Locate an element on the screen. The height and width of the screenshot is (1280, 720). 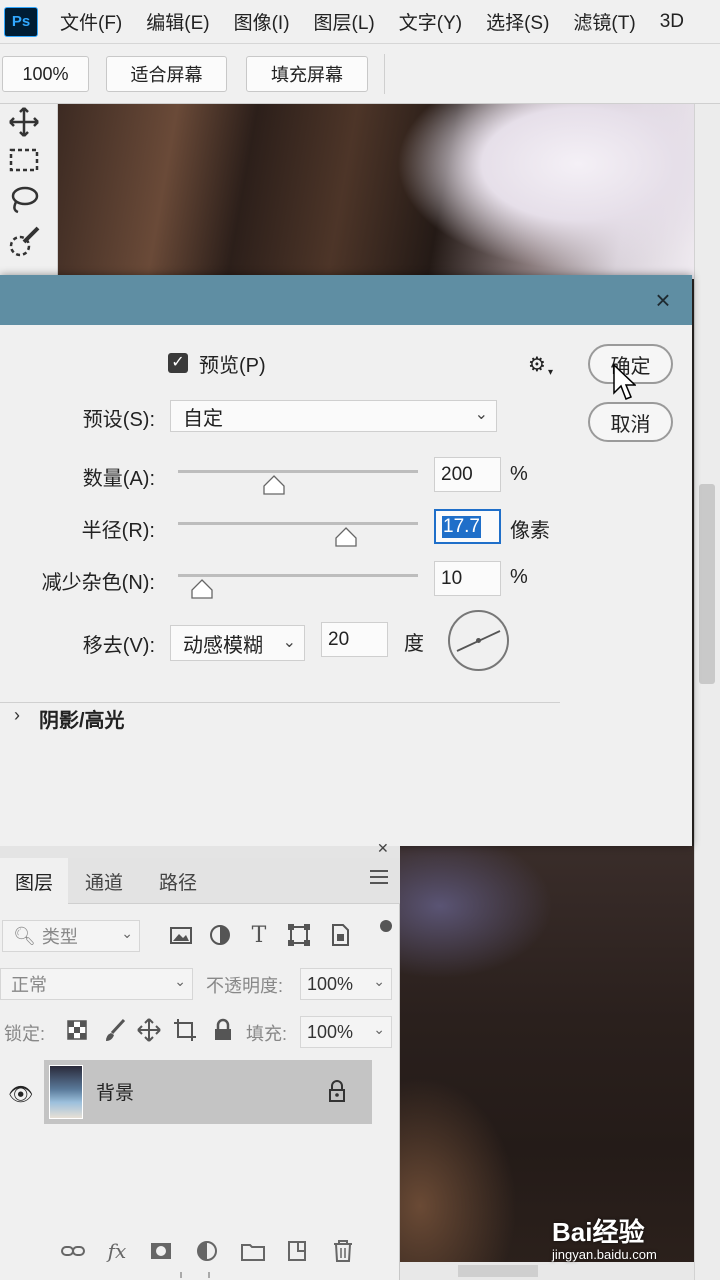
menu-file: 文件(F) is located at coordinates (91, 21).